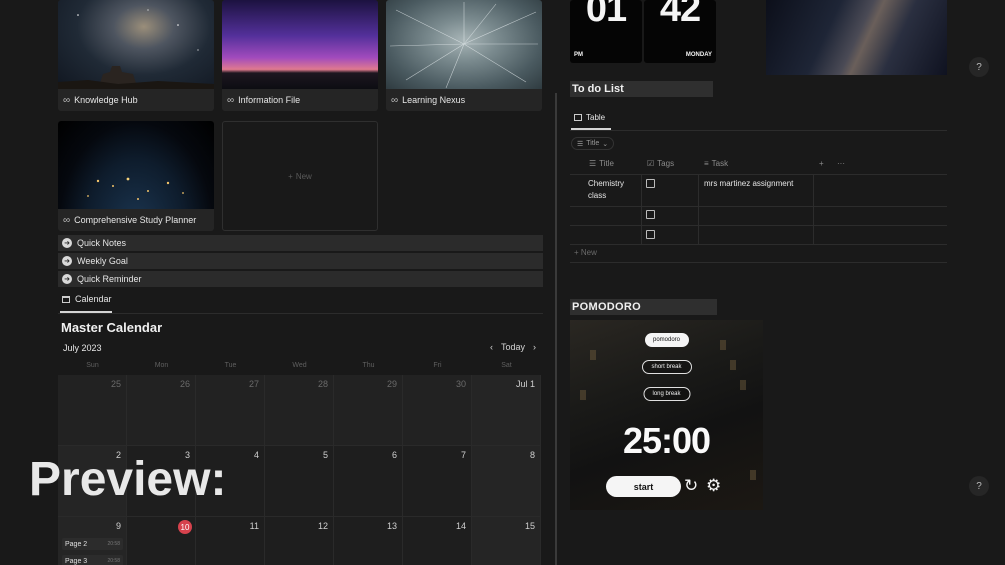  What do you see at coordinates (136, 55) in the screenshot?
I see `gallery-card-knowledge-hub: ∞ Knowledge Hub` at bounding box center [136, 55].